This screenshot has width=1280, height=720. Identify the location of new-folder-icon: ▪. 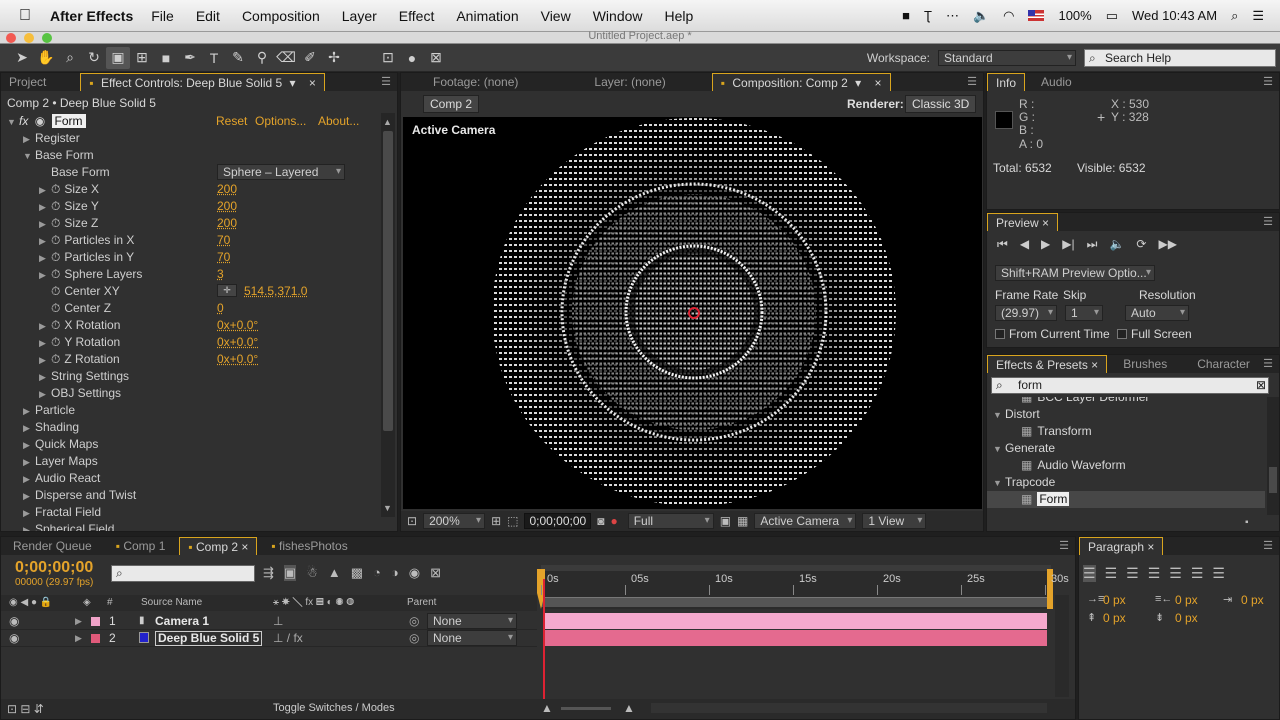
(1247, 522).